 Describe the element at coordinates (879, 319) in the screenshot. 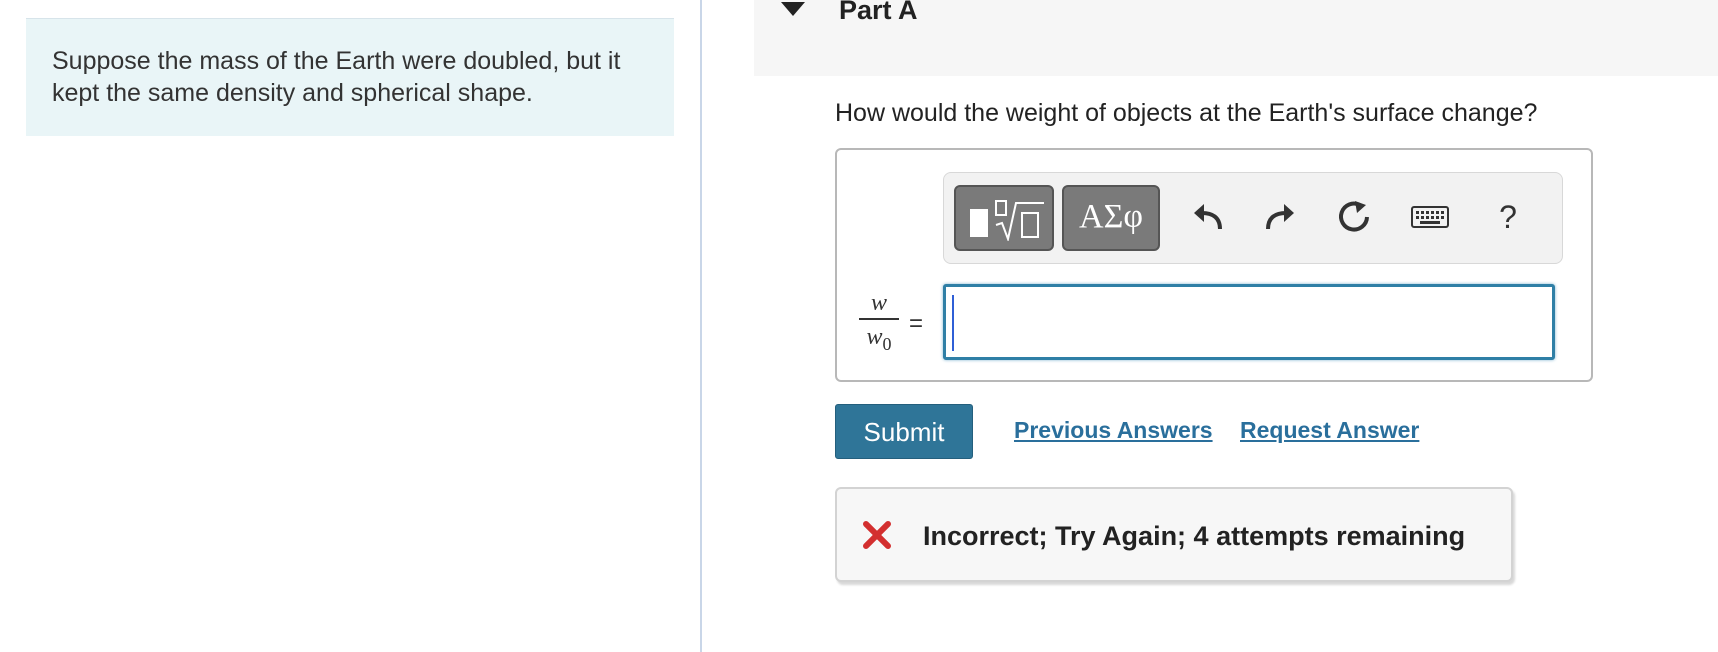

I see `fraction-bar` at that location.